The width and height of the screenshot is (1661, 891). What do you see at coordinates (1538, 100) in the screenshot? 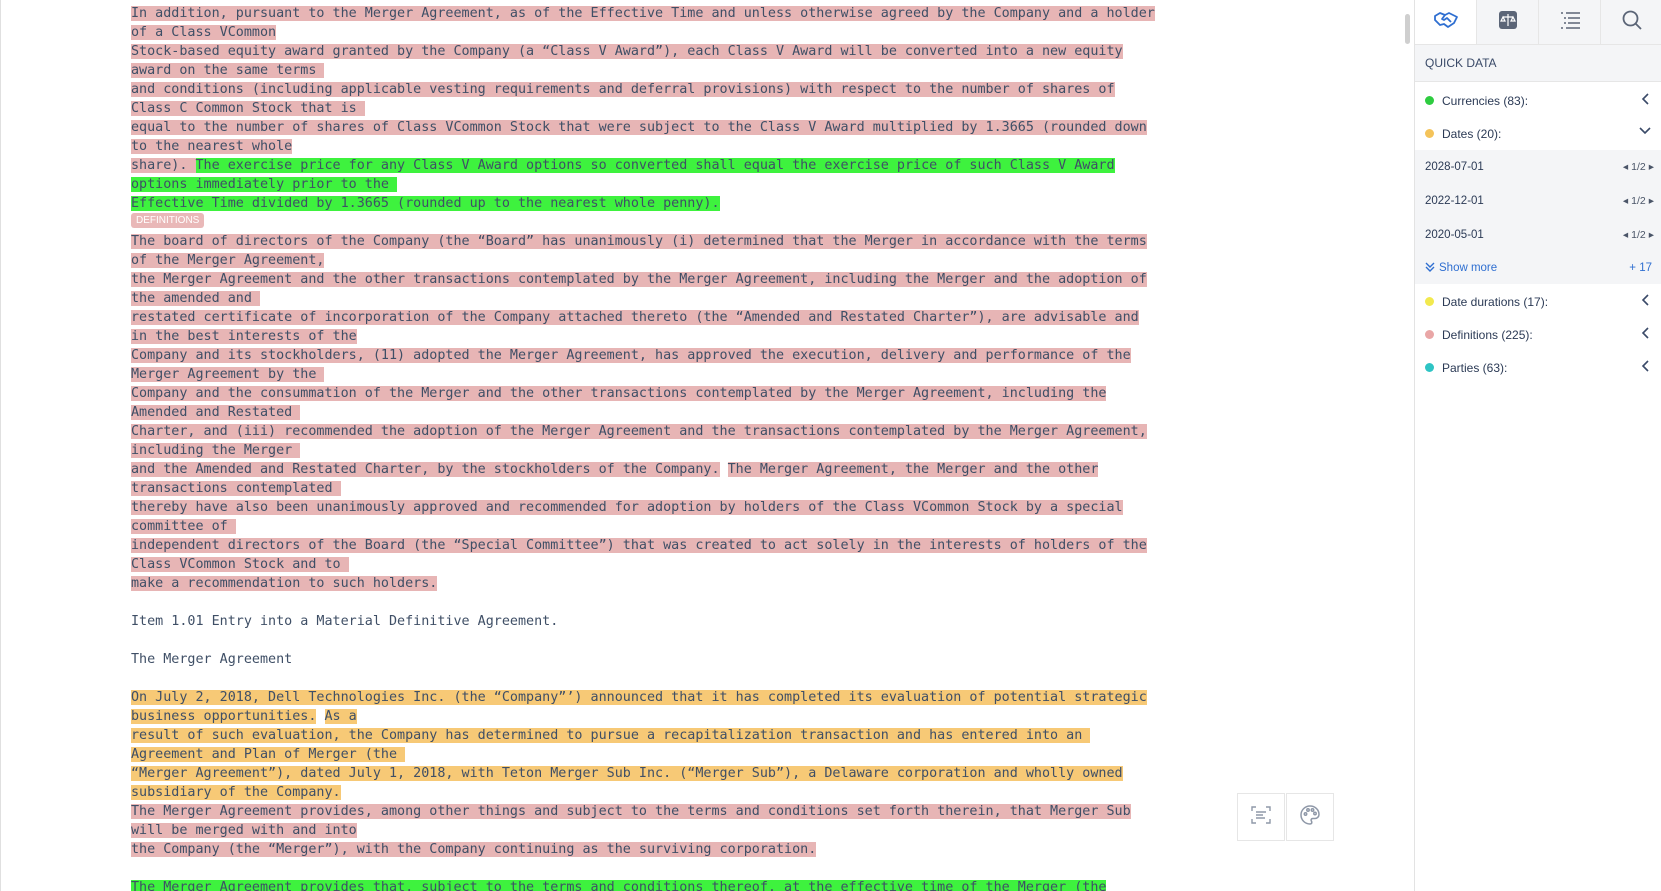
I see `category-currencies: Currencies (83):` at bounding box center [1538, 100].